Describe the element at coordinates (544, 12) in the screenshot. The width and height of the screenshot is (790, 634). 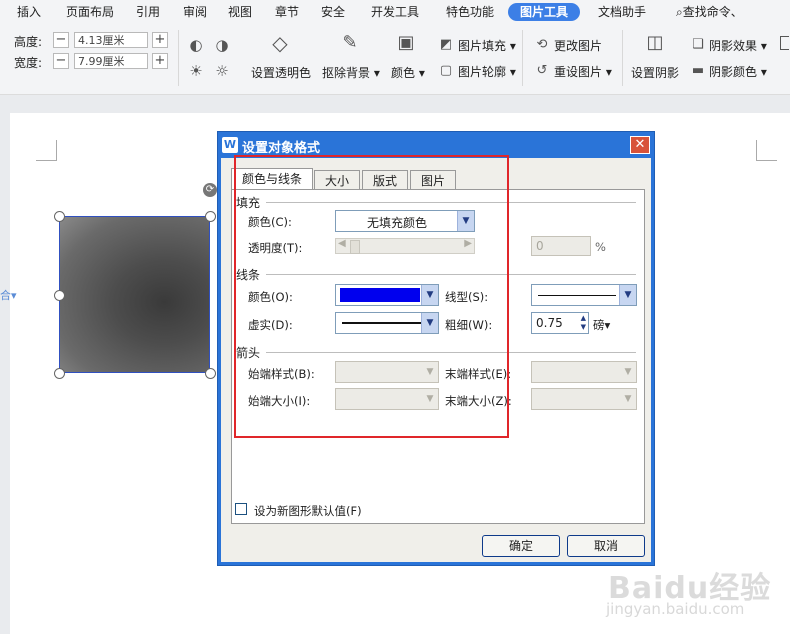
I see `tab-picture-tools: 图片工具` at that location.